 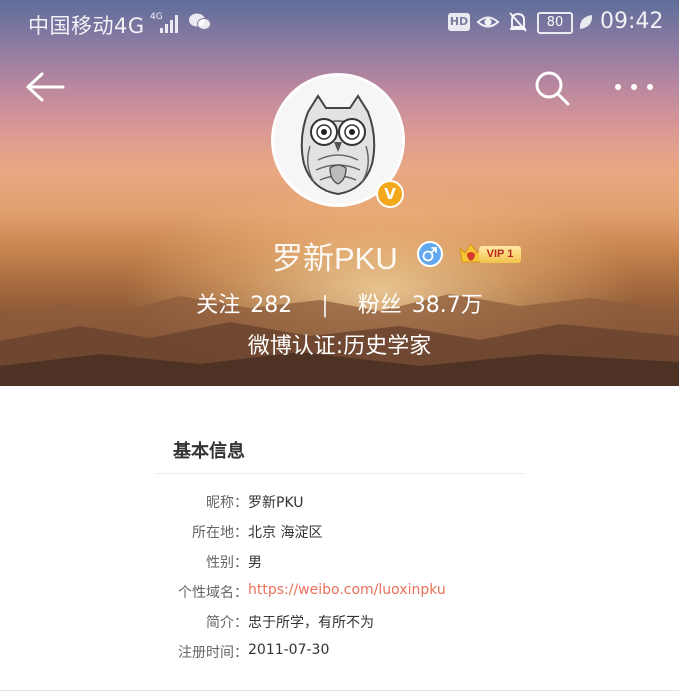 What do you see at coordinates (209, 451) in the screenshot?
I see `basic-info-title: 基本信息` at bounding box center [209, 451].